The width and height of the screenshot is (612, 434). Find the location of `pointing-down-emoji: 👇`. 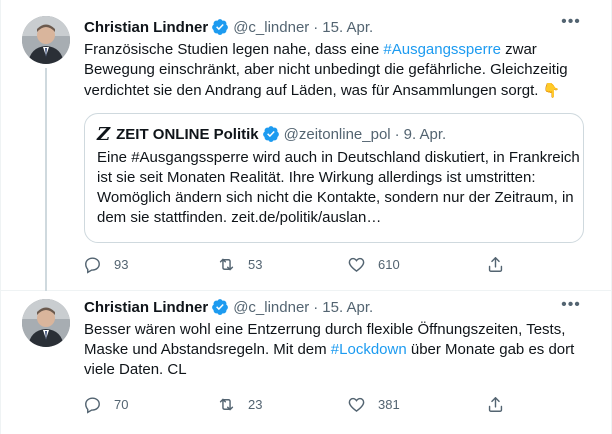

pointing-down-emoji: 👇 is located at coordinates (551, 90).